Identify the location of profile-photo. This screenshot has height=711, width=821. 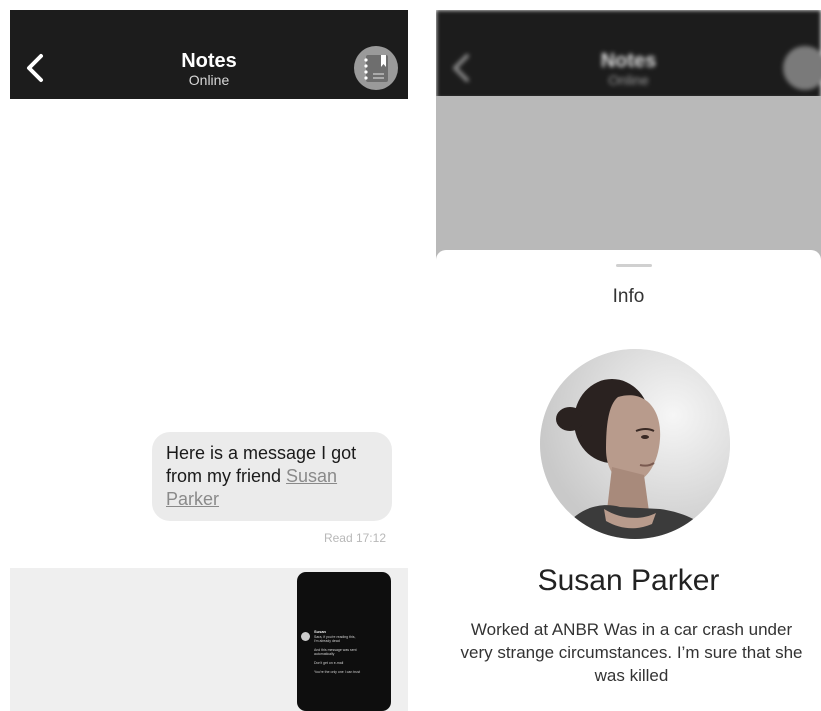
(635, 444).